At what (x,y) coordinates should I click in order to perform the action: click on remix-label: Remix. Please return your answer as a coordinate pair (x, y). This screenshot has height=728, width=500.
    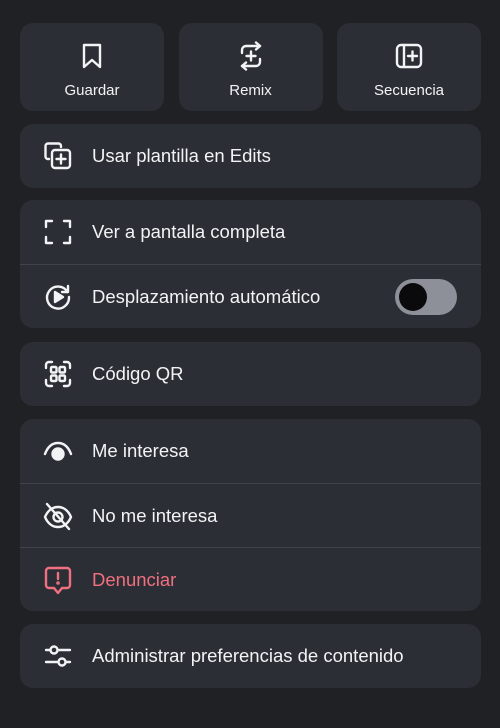
    Looking at the image, I should click on (250, 90).